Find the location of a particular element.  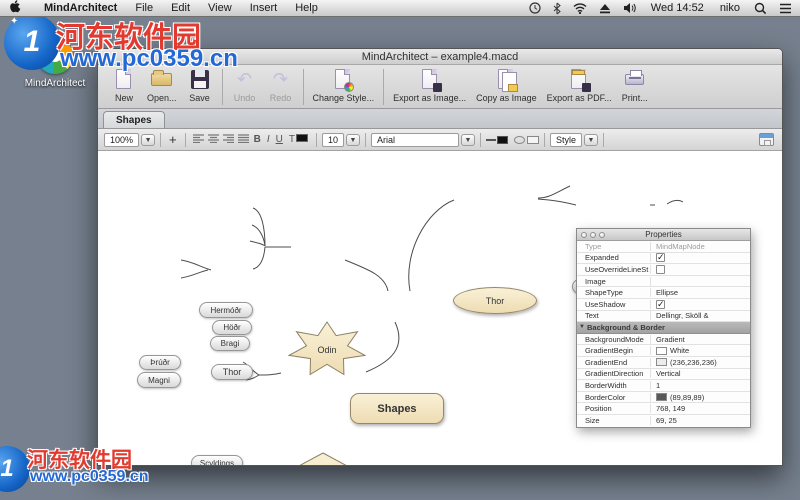

section-background-border: ▼ Background & Border is located at coordinates (663, 328).